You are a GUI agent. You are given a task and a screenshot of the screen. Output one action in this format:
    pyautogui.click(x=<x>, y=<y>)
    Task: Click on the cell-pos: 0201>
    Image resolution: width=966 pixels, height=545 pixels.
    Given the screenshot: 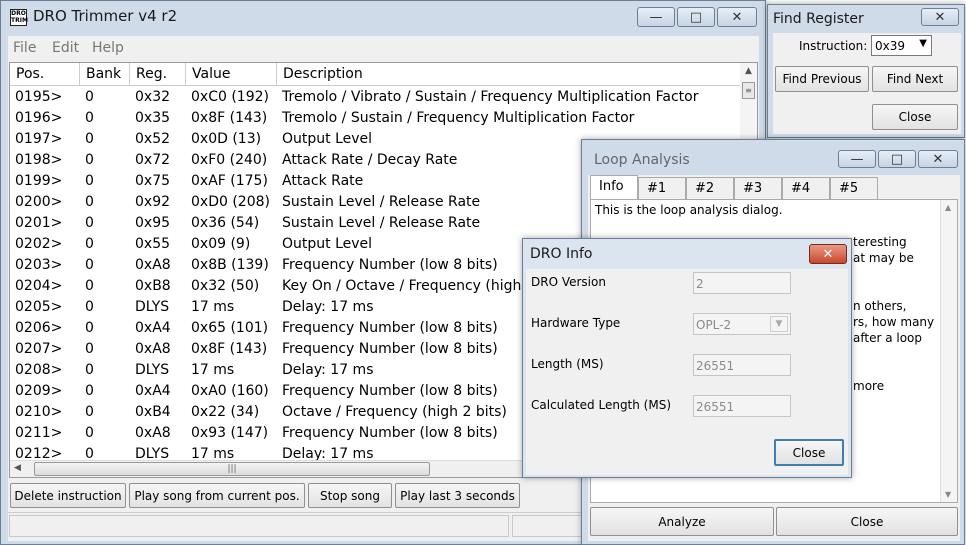 What is the action you would take?
    pyautogui.click(x=39, y=222)
    